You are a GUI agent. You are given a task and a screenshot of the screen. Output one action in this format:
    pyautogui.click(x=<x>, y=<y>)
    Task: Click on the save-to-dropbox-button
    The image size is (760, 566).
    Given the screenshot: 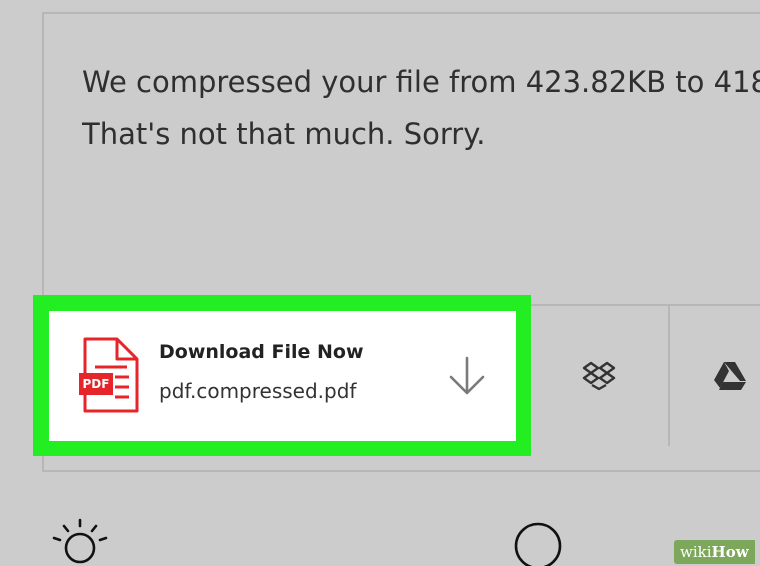 What is the action you would take?
    pyautogui.click(x=600, y=376)
    